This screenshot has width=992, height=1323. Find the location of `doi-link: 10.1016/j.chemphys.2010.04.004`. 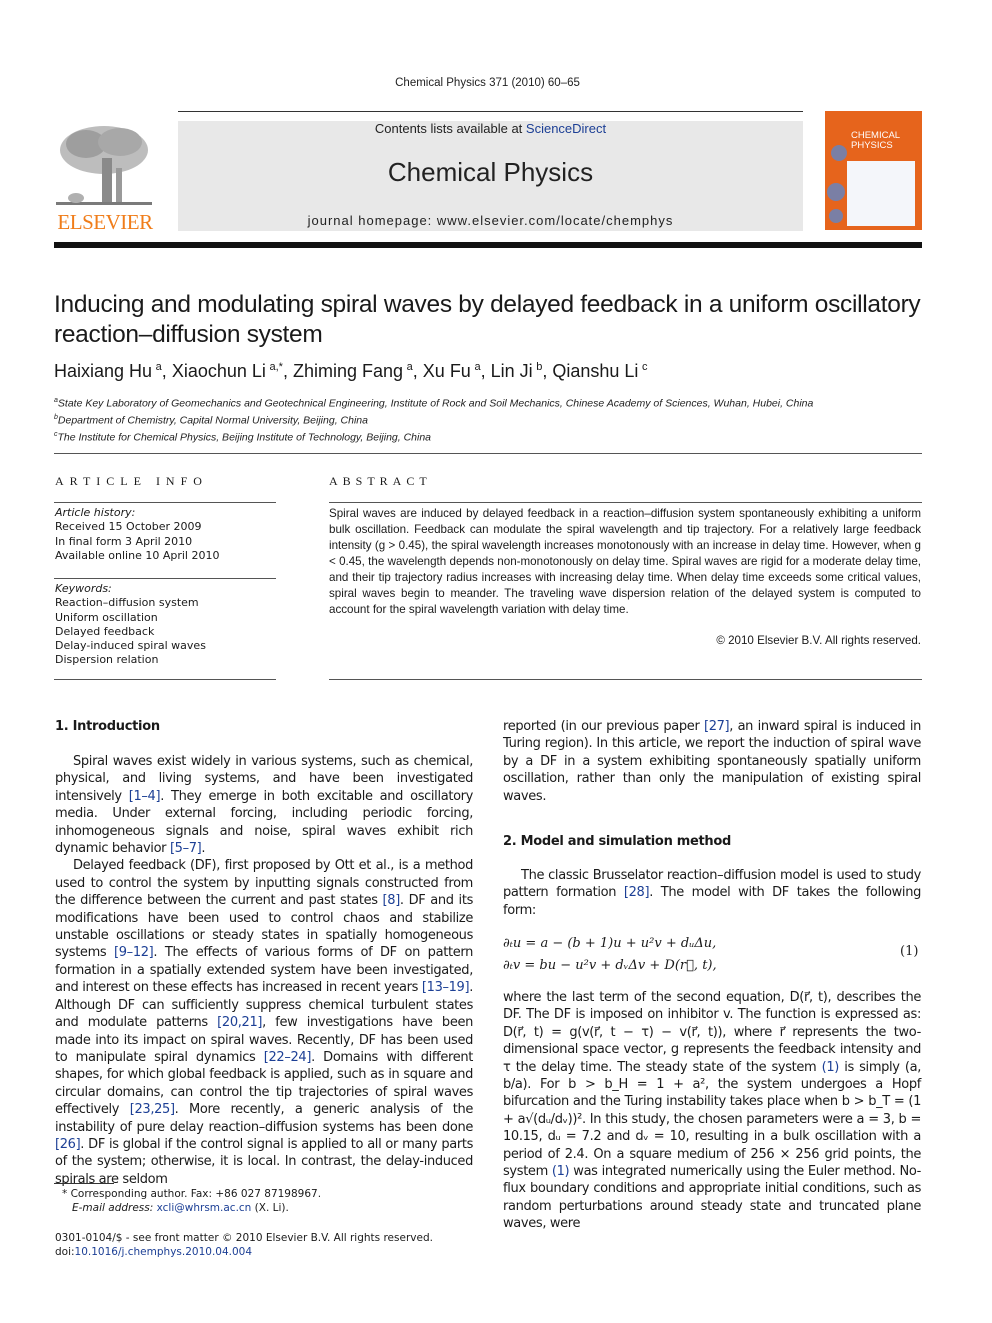

doi-link: 10.1016/j.chemphys.2010.04.004 is located at coordinates (163, 1252).